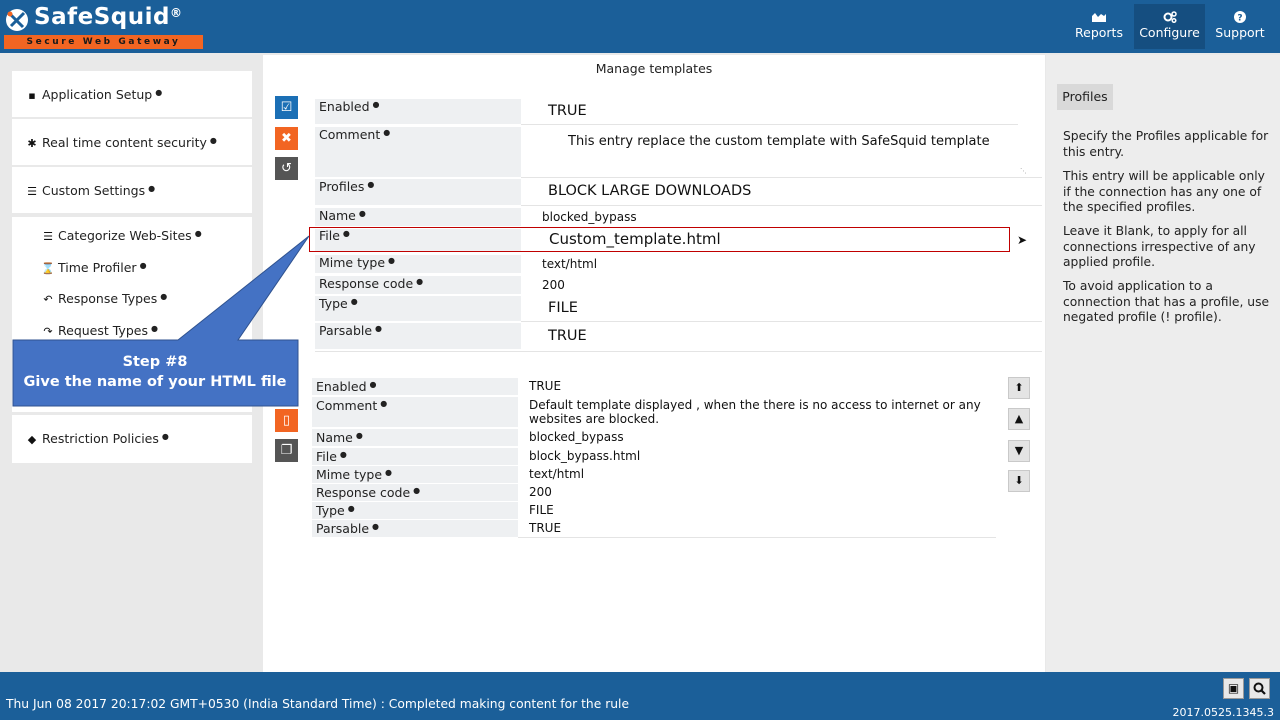 Image resolution: width=1280 pixels, height=720 pixels. I want to click on entry2-value-file: block_bypass.html, so click(585, 456).